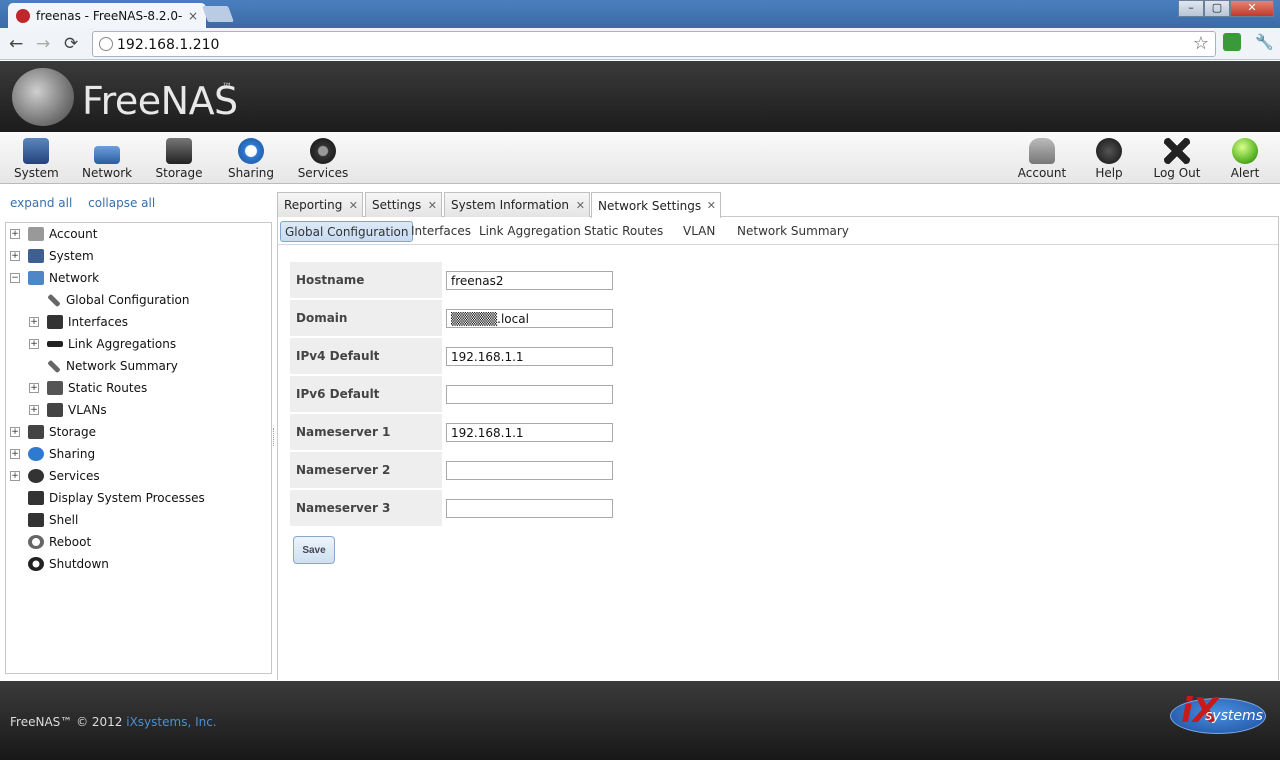 The width and height of the screenshot is (1280, 760). Describe the element at coordinates (193, 16) in the screenshot. I see `close-tab-icon: ×` at that location.